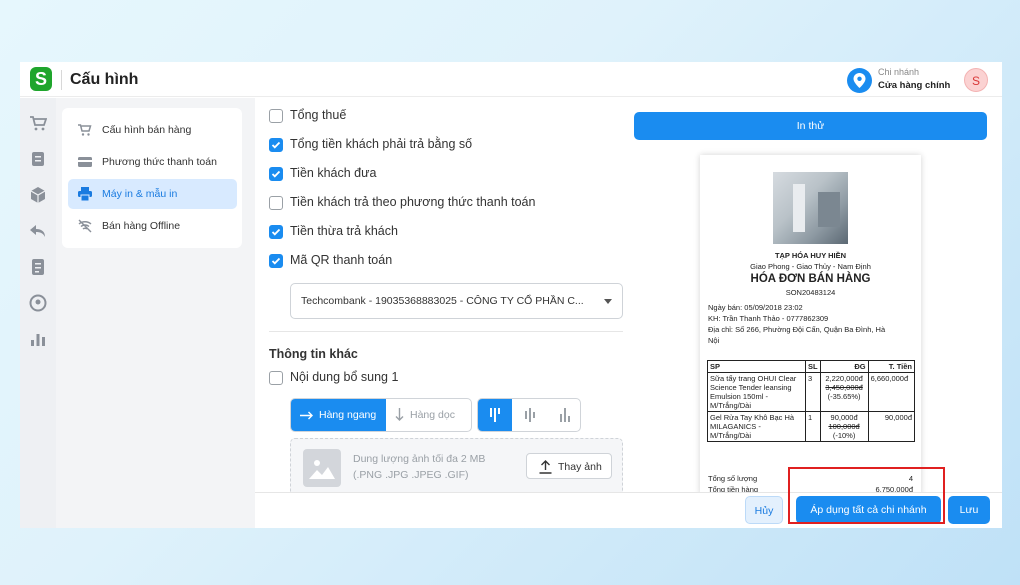 The image size is (1020, 585). I want to click on menu-item-label: Bán hàng Offline, so click(141, 226).